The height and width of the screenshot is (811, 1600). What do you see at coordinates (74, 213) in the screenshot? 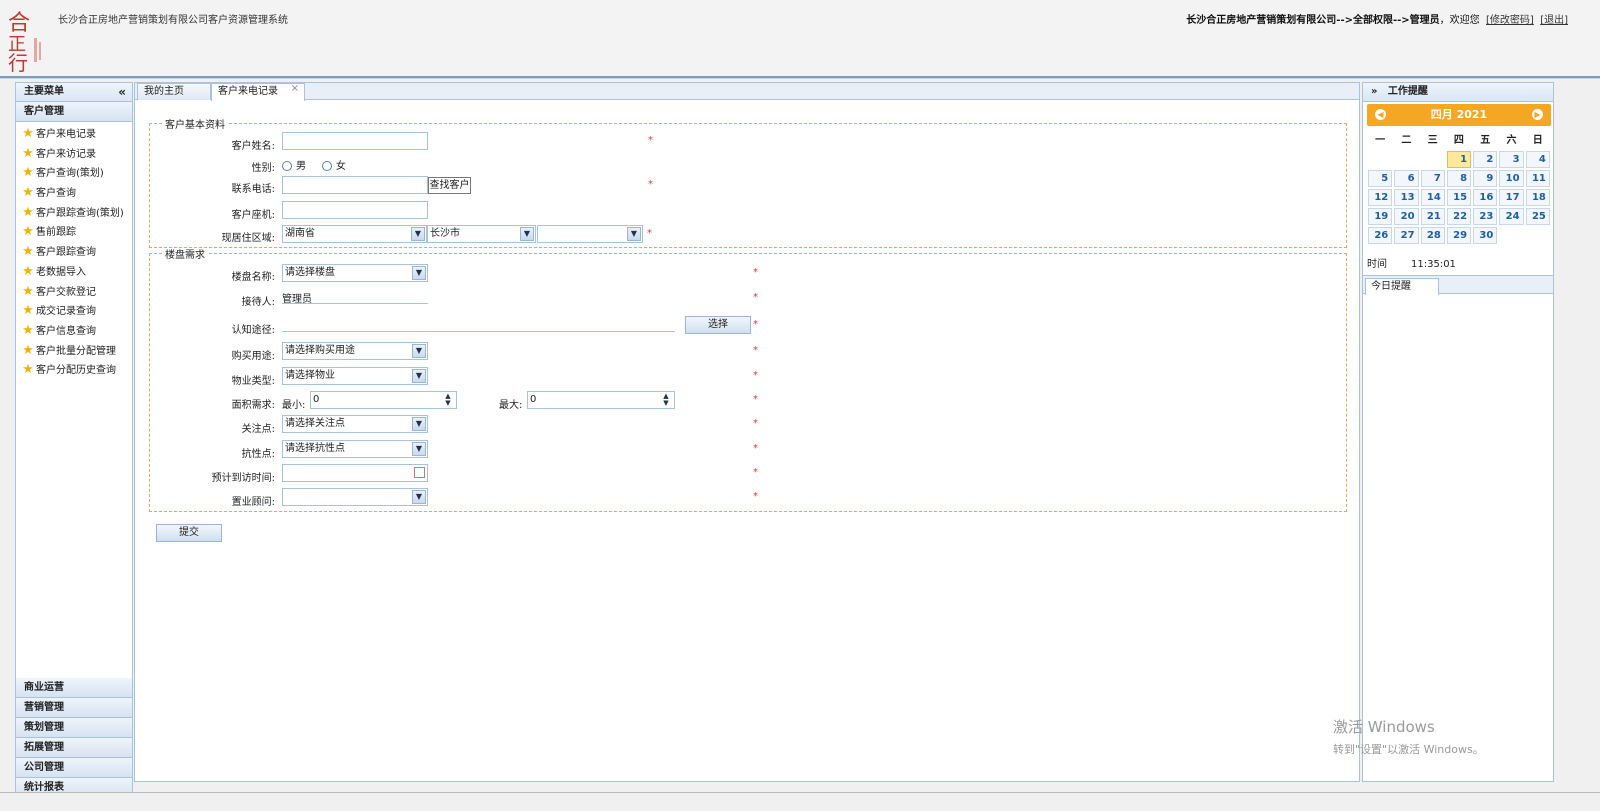
I see `menu-item: ★ 客户跟踪查询(策划)` at bounding box center [74, 213].